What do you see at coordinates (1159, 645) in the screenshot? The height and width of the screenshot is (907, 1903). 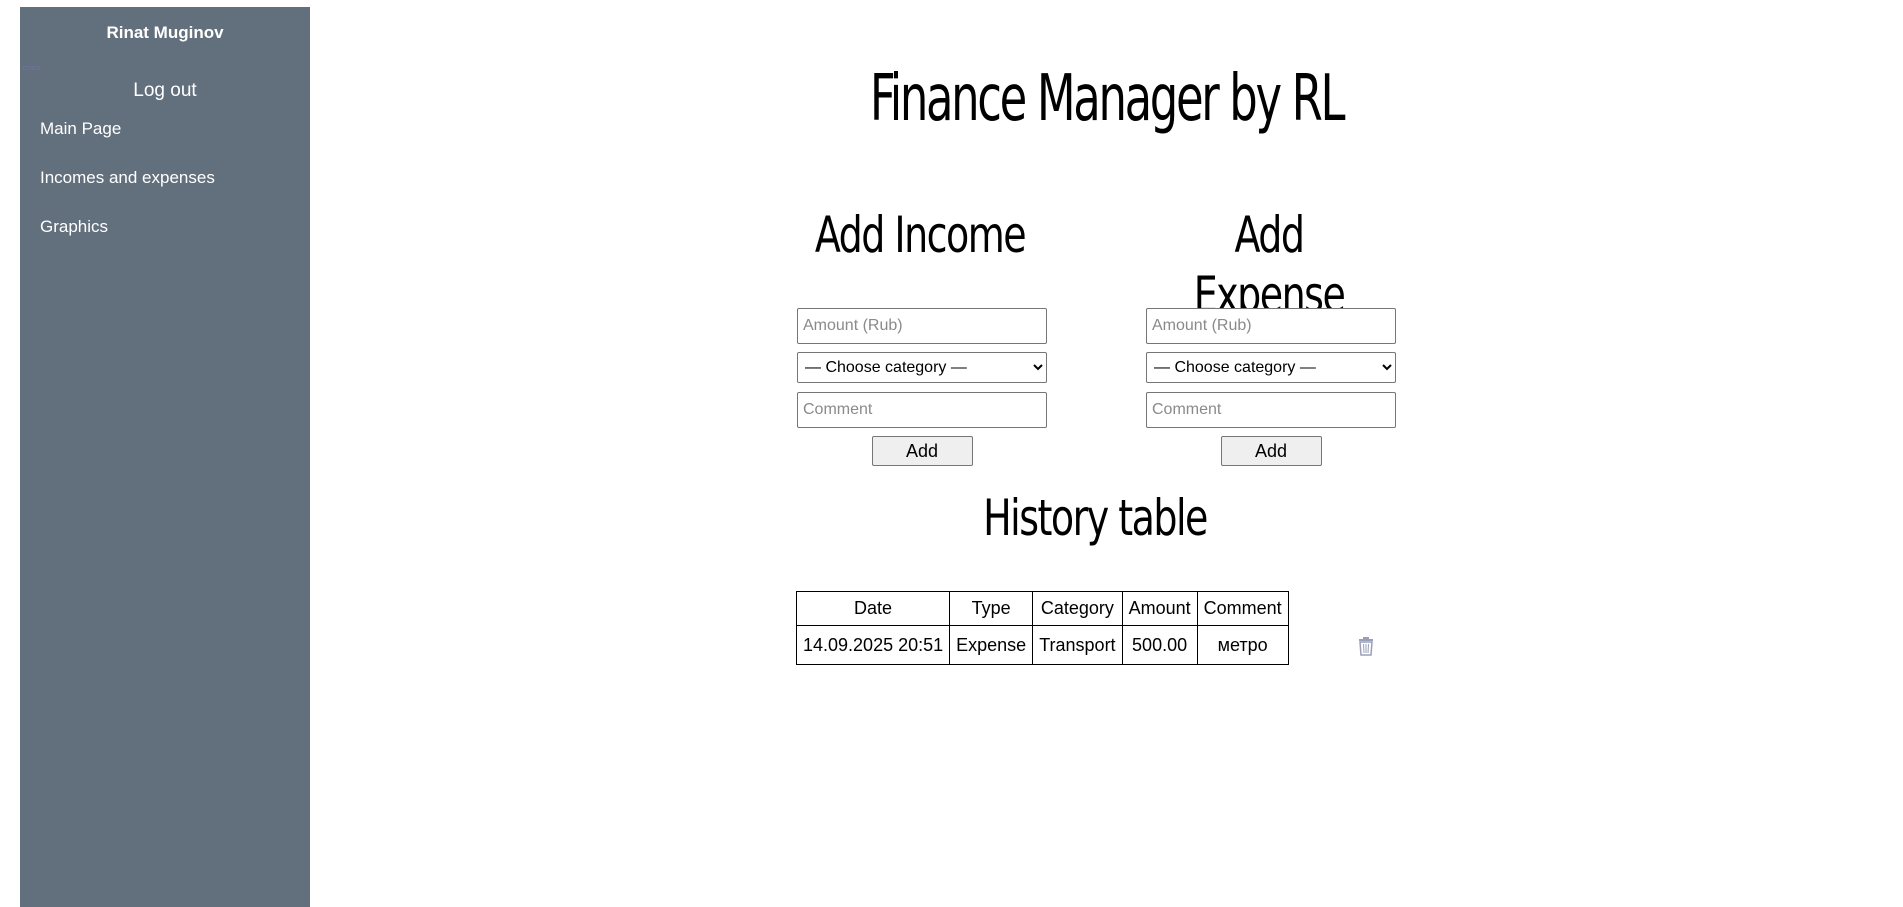 I see `cell-amount: 500.00` at bounding box center [1159, 645].